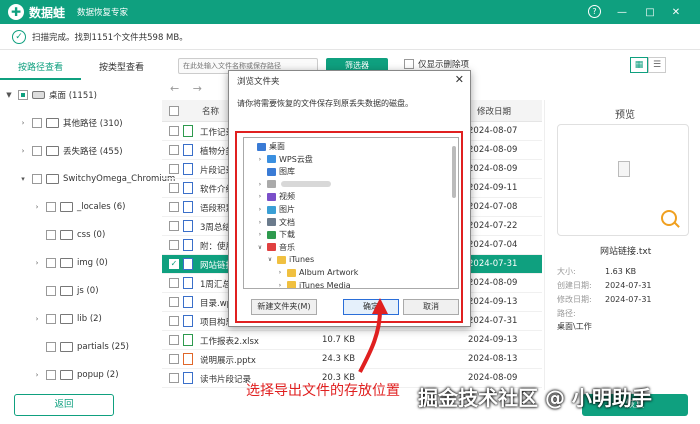  Describe the element at coordinates (574, 285) in the screenshot. I see `info-key: 创建日期:` at that location.